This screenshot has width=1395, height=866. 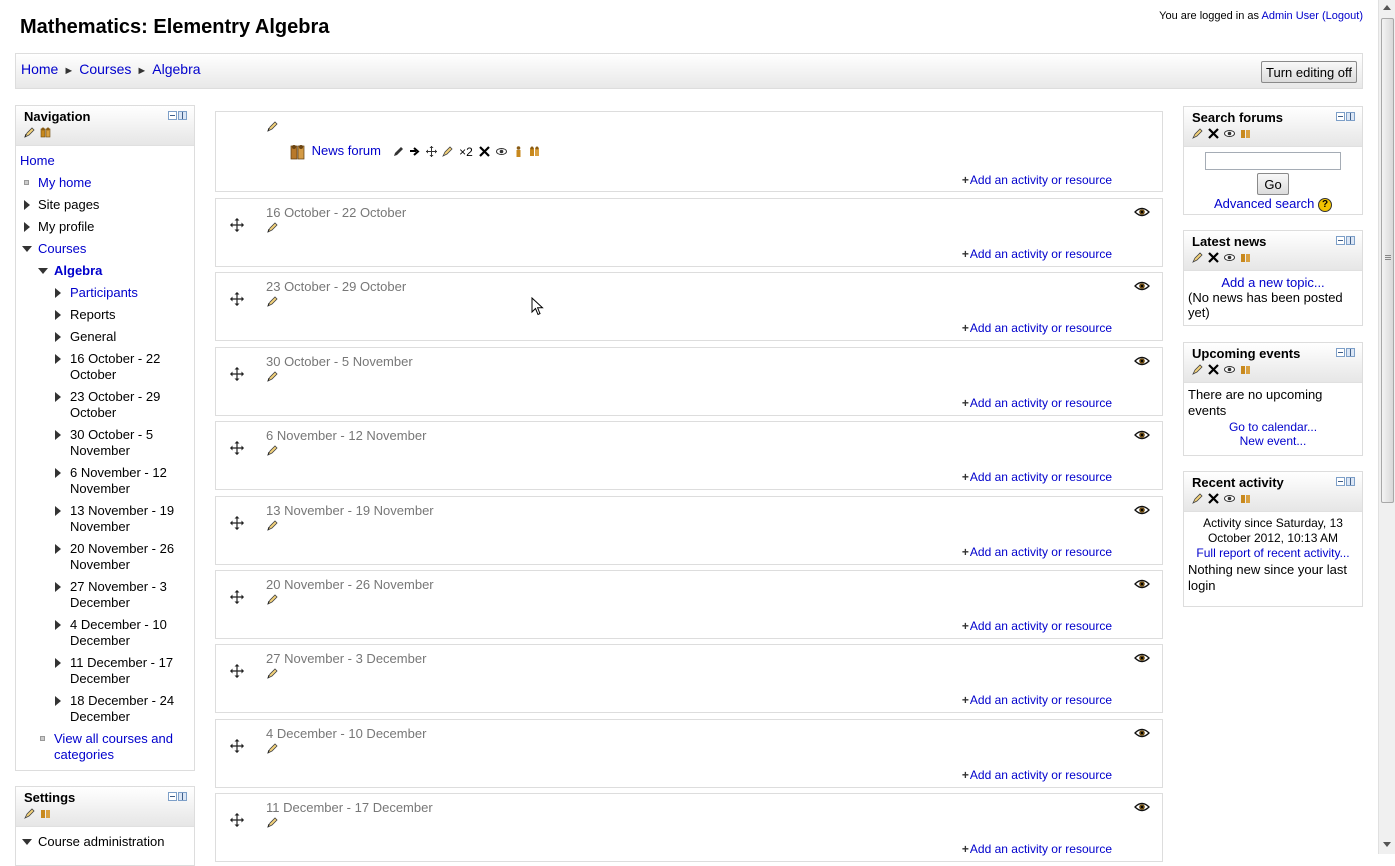 I want to click on nav-my-profile: My profile, so click(x=66, y=226).